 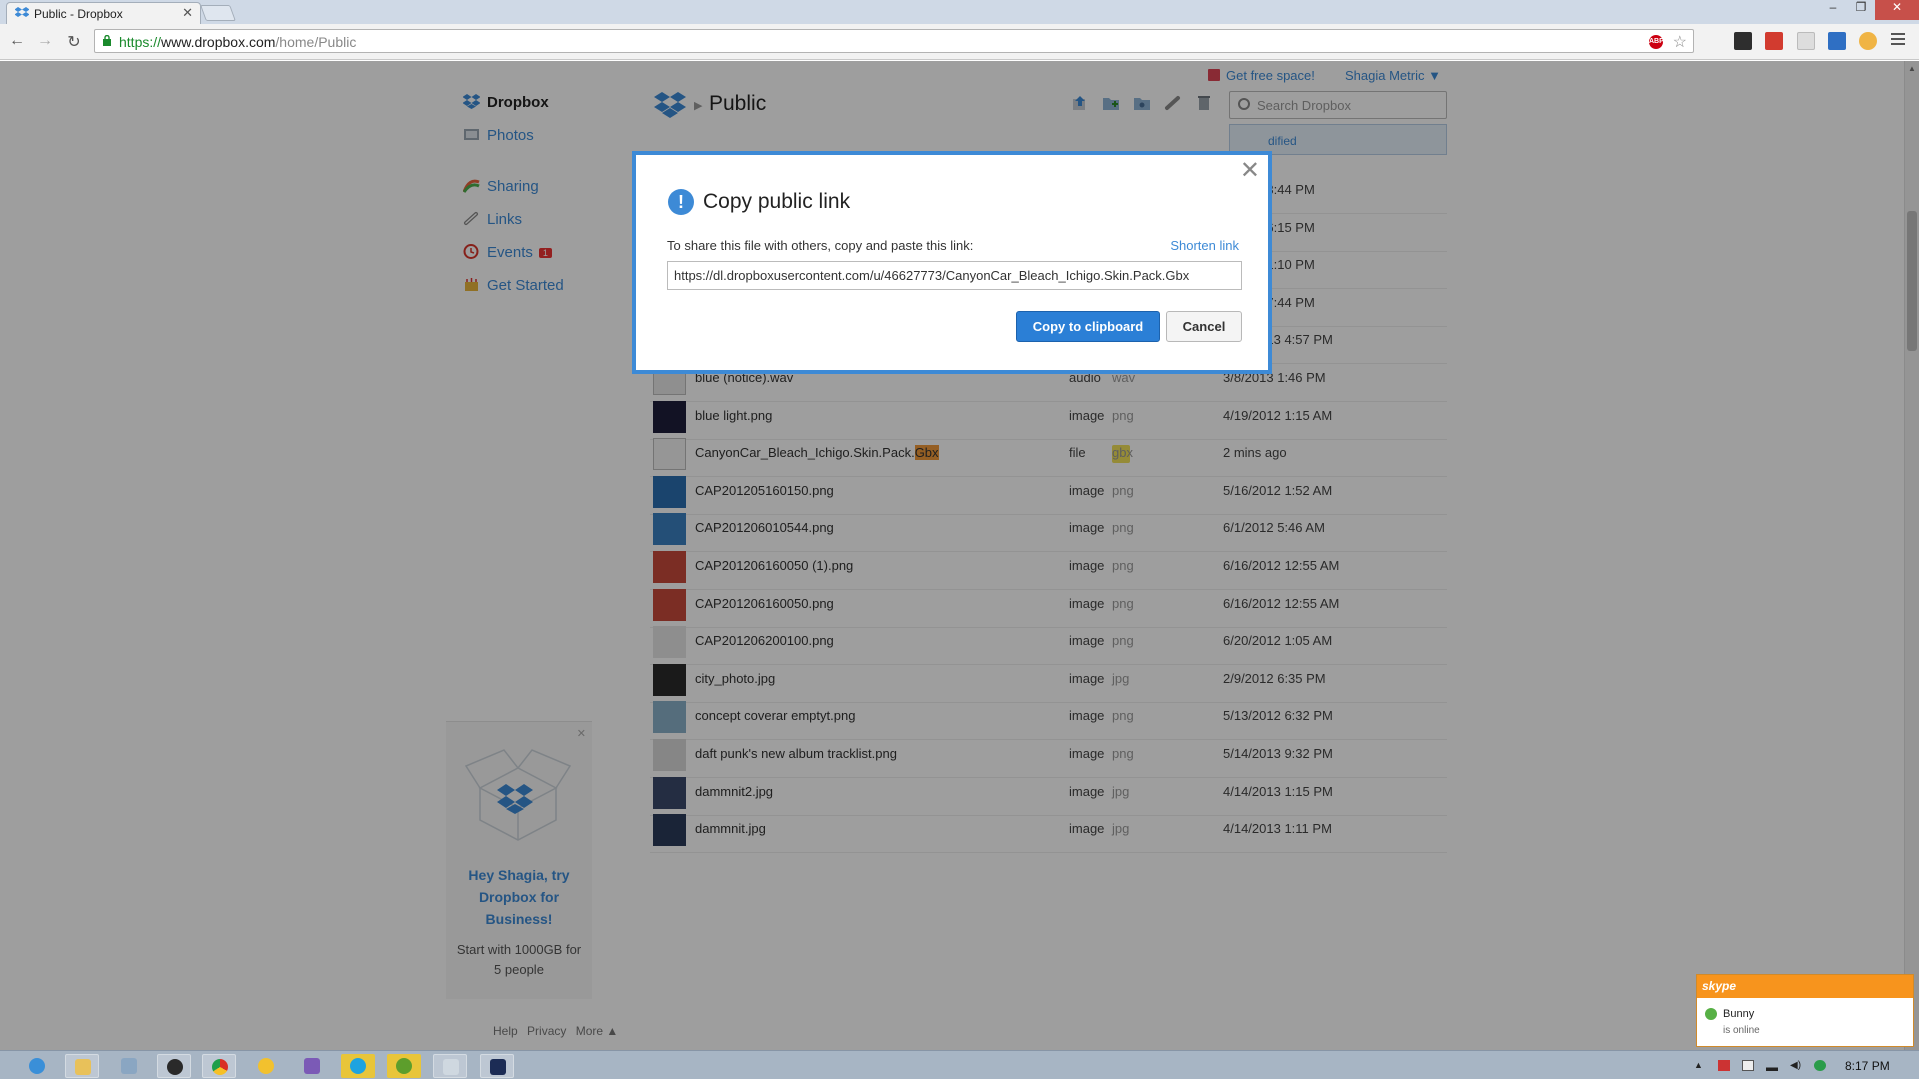 I want to click on maximize-button: ❐, so click(x=1861, y=10).